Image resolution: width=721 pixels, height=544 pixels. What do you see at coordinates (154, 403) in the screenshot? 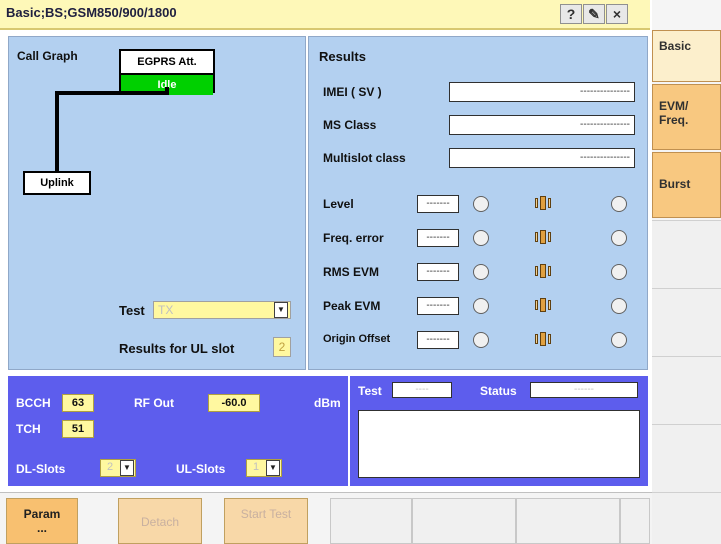
I see `rf-out-label: RF Out` at bounding box center [154, 403].